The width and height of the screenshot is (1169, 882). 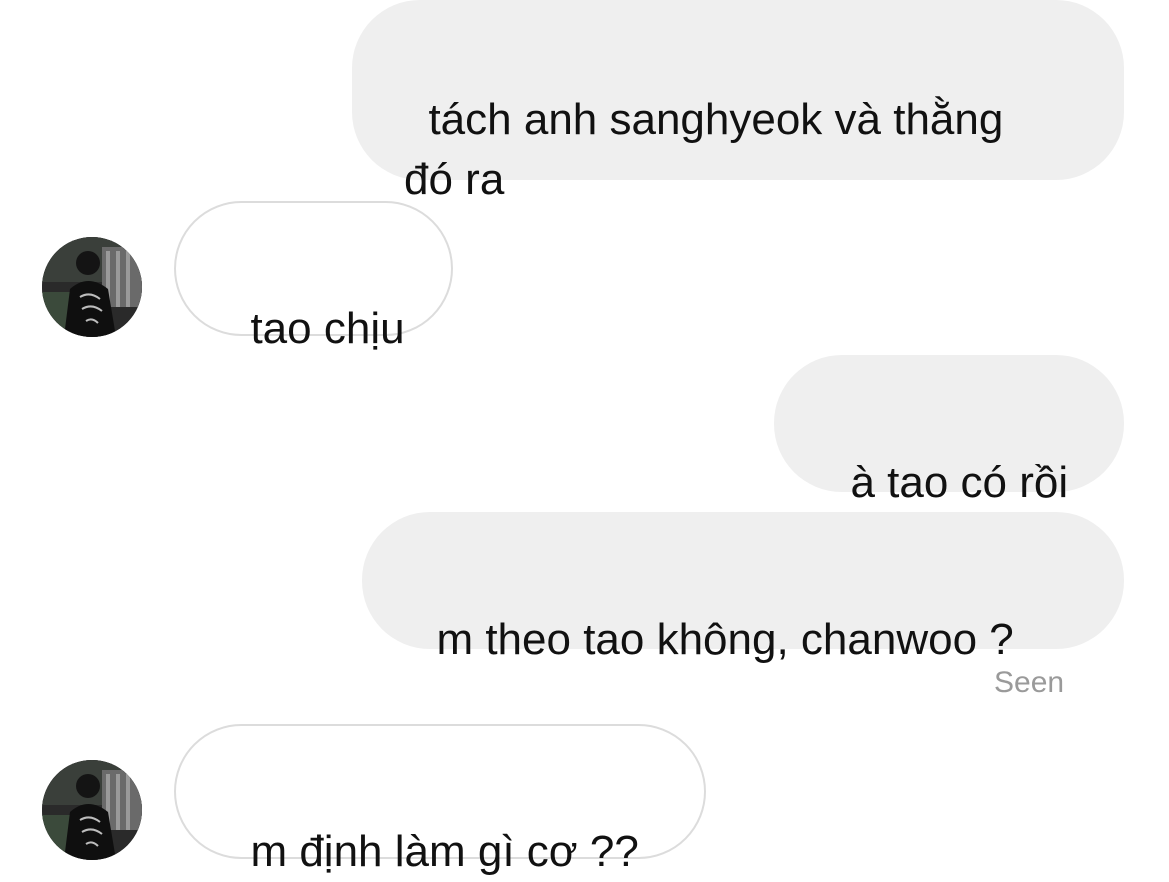 What do you see at coordinates (313, 277) in the screenshot?
I see `received-message-bubble: tao chịu` at bounding box center [313, 277].